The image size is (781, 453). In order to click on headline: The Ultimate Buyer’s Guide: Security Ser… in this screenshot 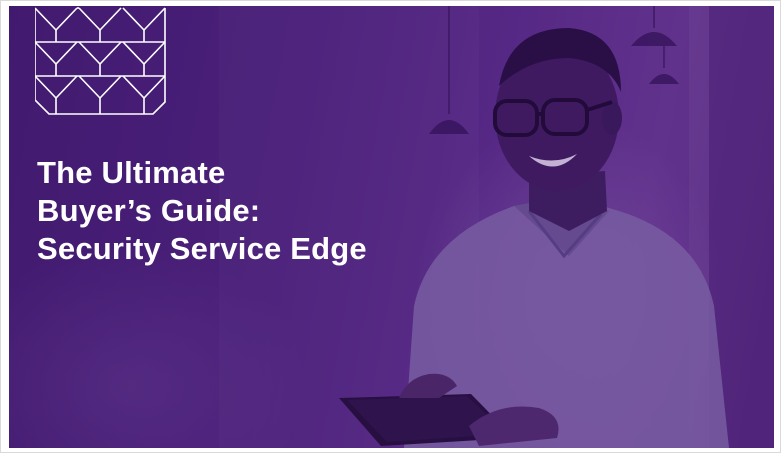, I will do `click(247, 211)`.